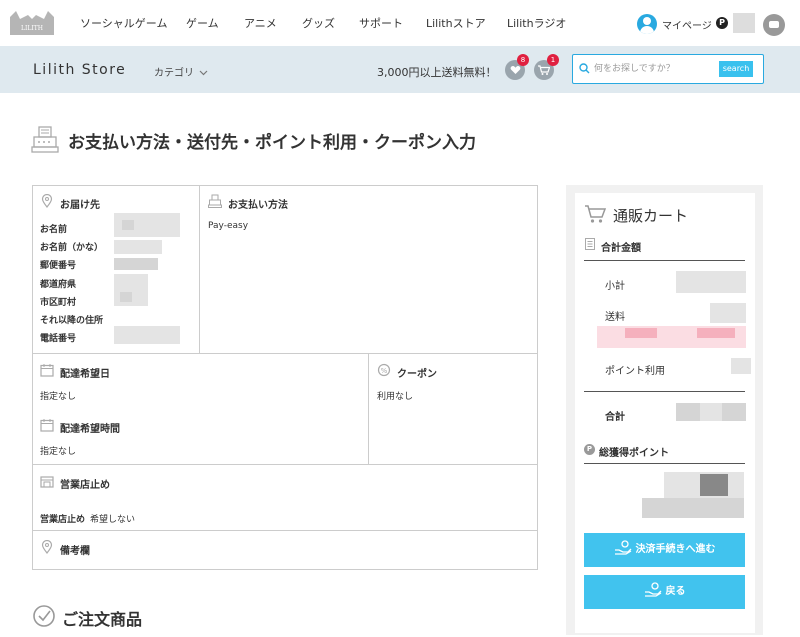 Image resolution: width=800 pixels, height=637 pixels. I want to click on store-pickup-title: 営業店止め, so click(85, 485).